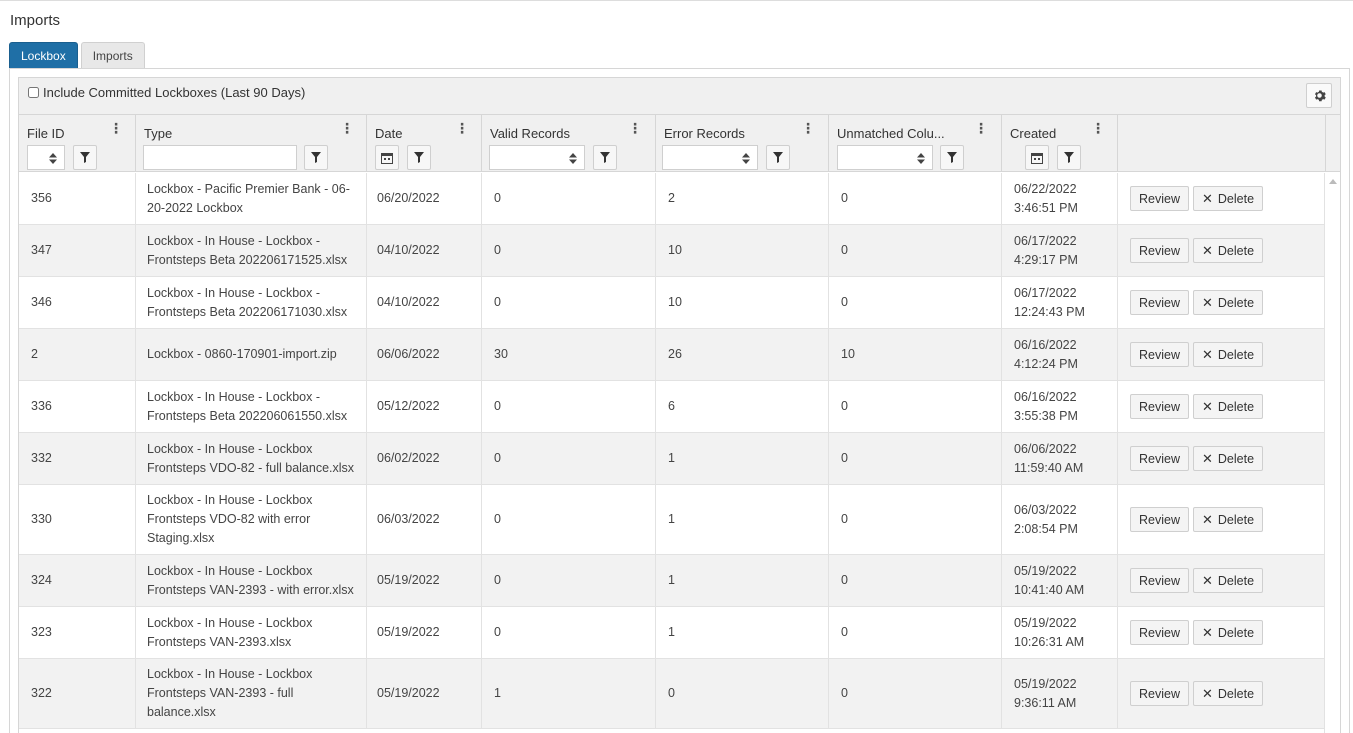  Describe the element at coordinates (497, 406) in the screenshot. I see `cell-valid-records-text: 0` at that location.